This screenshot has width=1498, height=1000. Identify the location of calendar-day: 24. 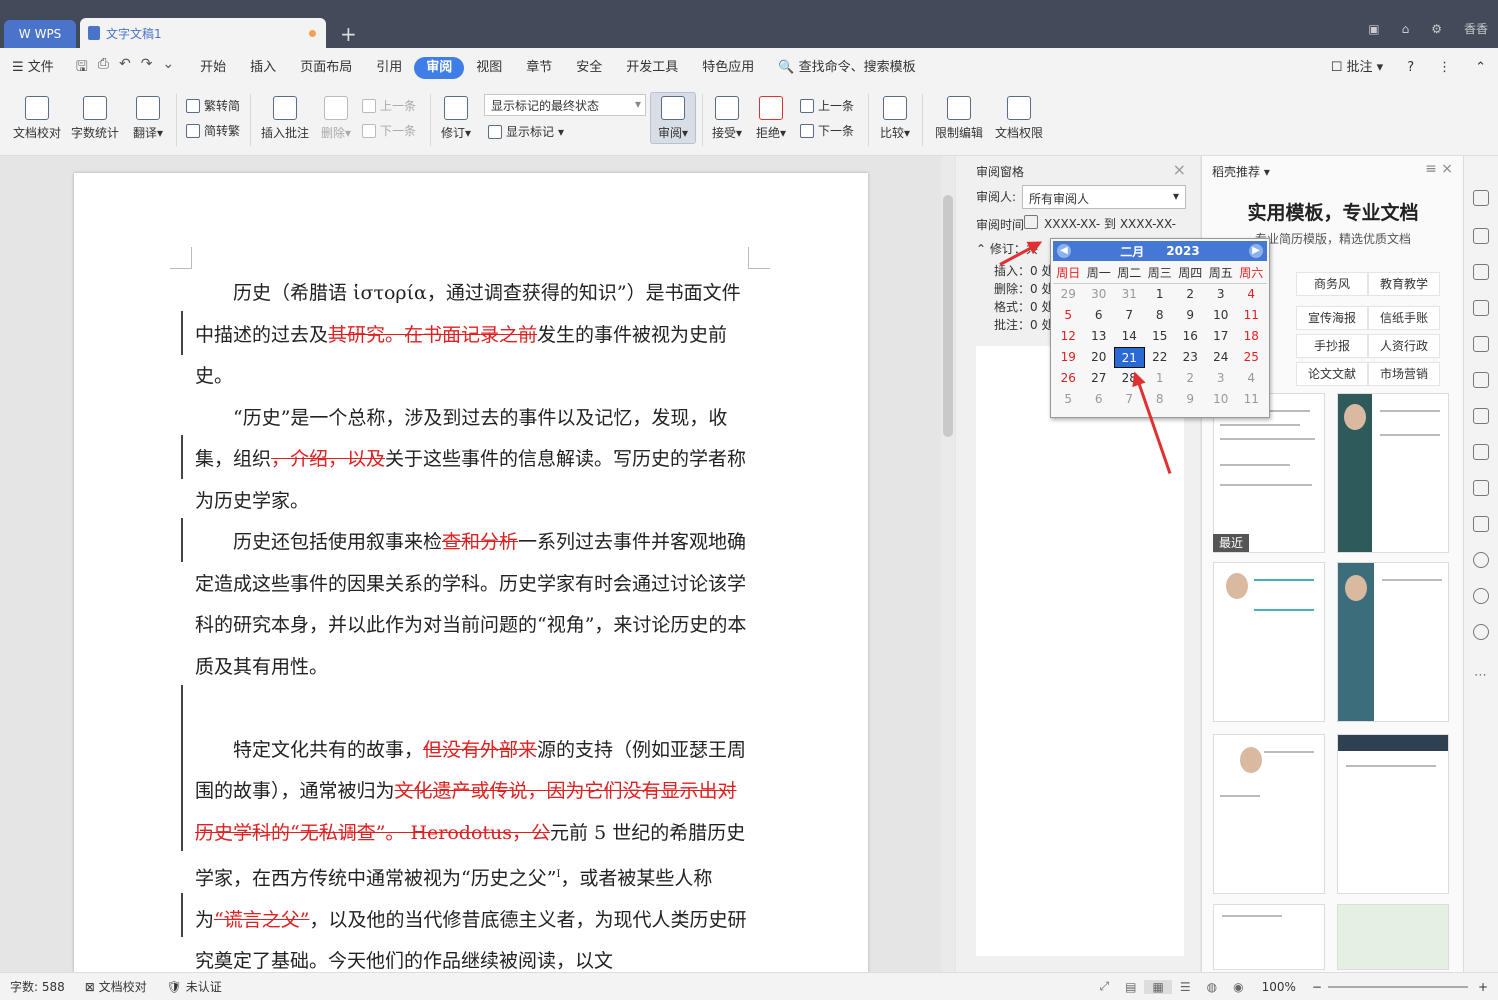
(1221, 357).